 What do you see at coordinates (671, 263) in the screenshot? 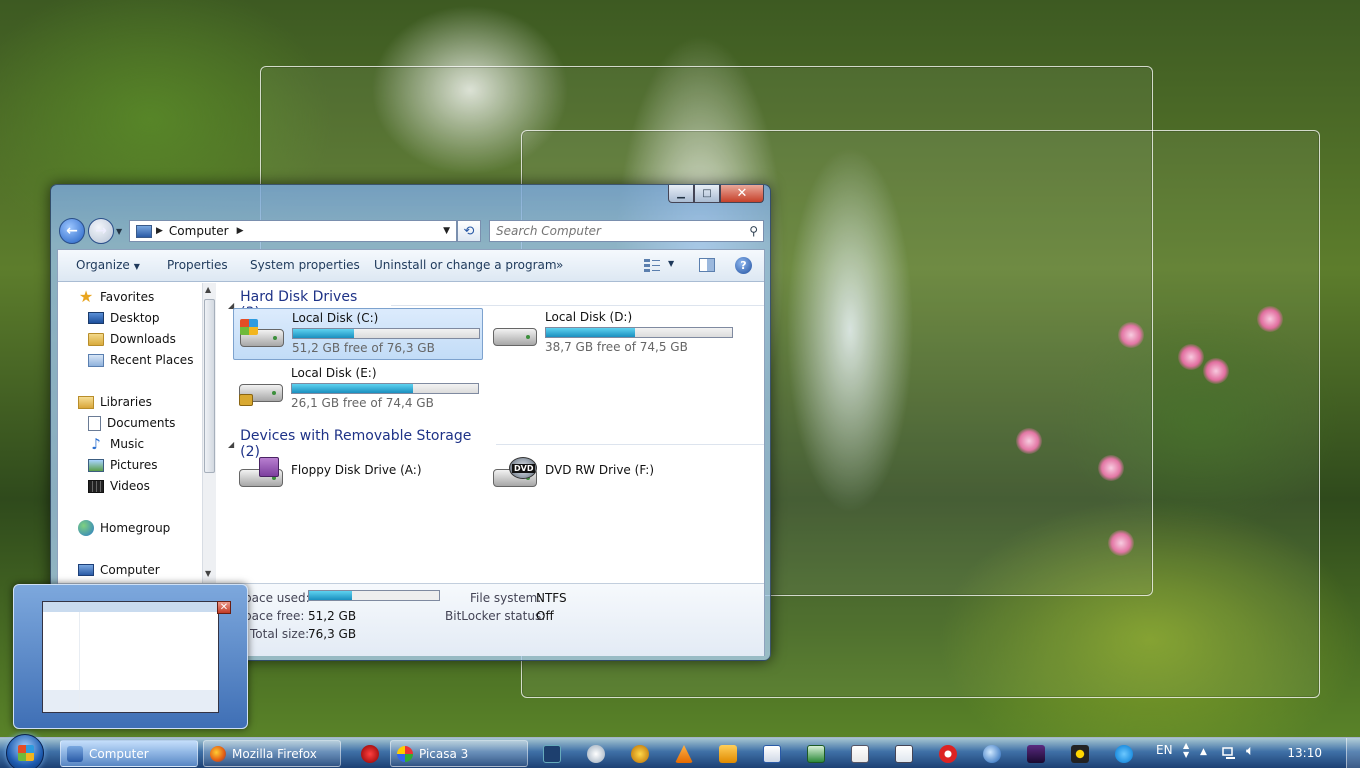
I see `view-options-dropdown-icon: ▼` at bounding box center [671, 263].